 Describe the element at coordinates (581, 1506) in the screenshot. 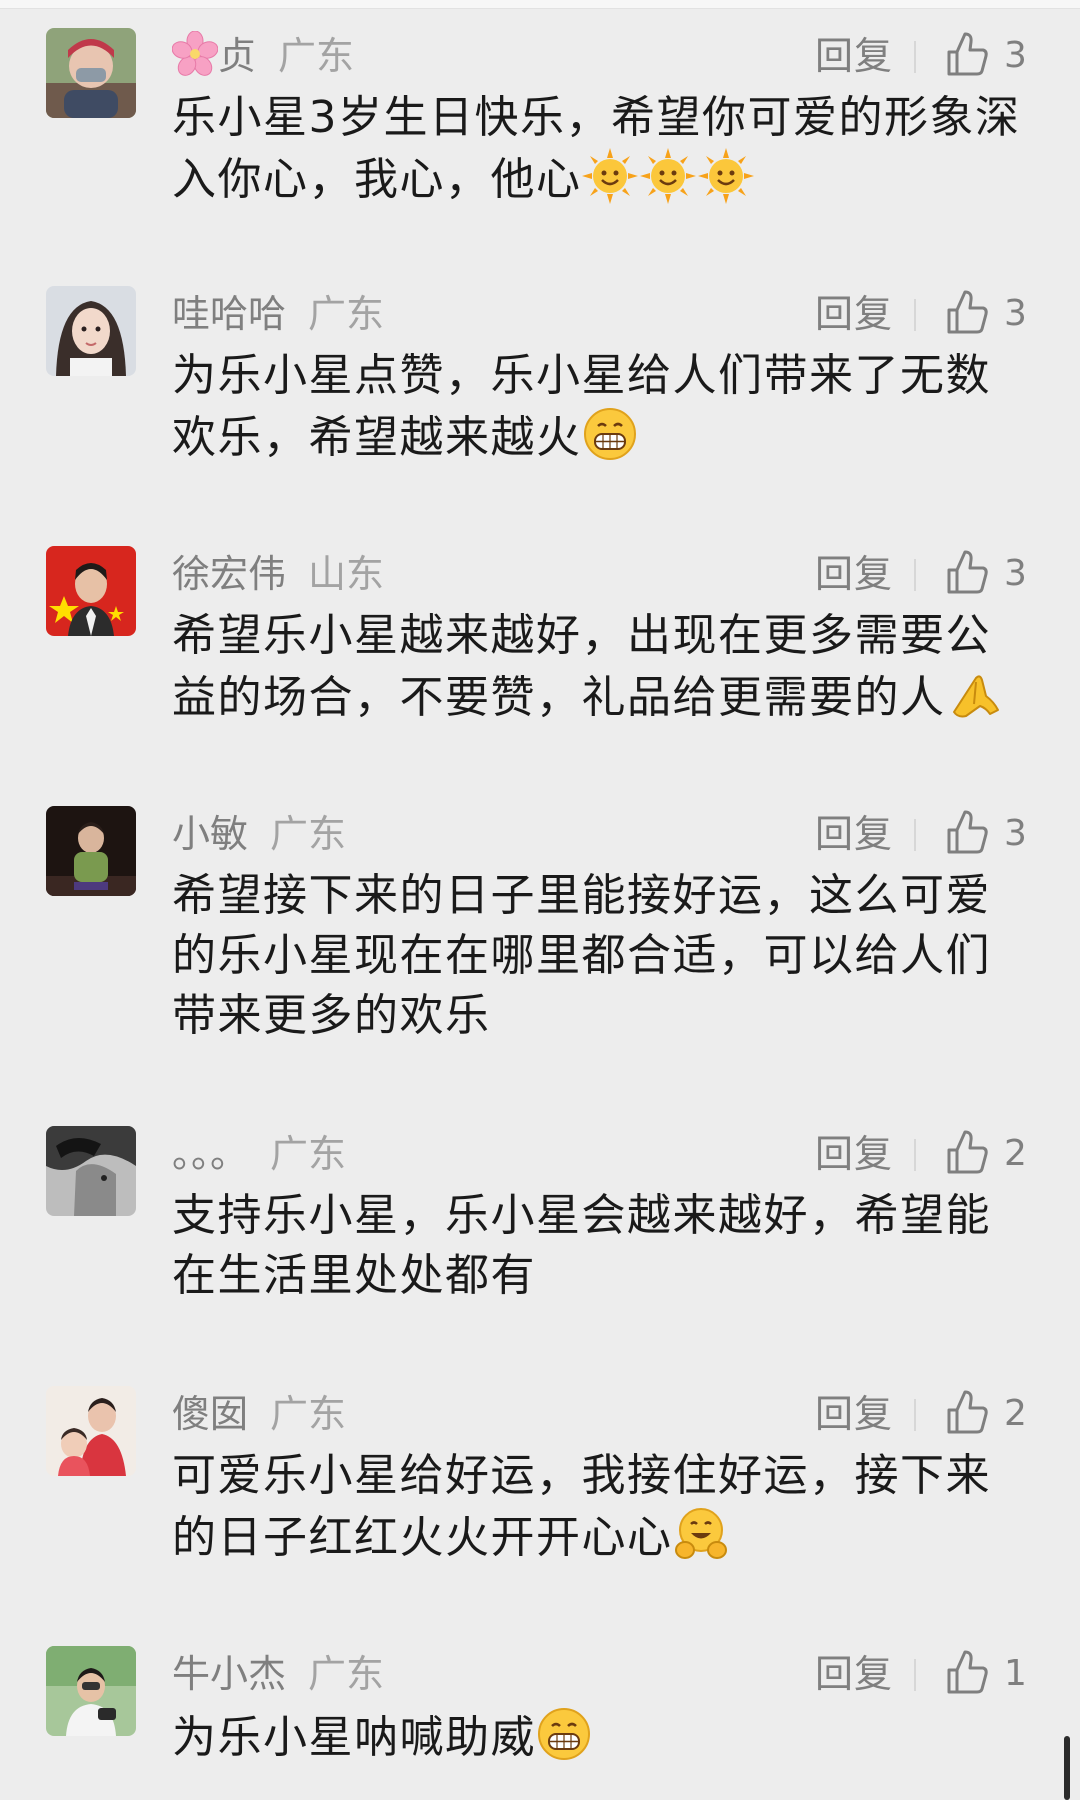

I see `comment-body: 可爱乐小星给好运，我接住好运，接下来的日子红红火火开开心心` at that location.